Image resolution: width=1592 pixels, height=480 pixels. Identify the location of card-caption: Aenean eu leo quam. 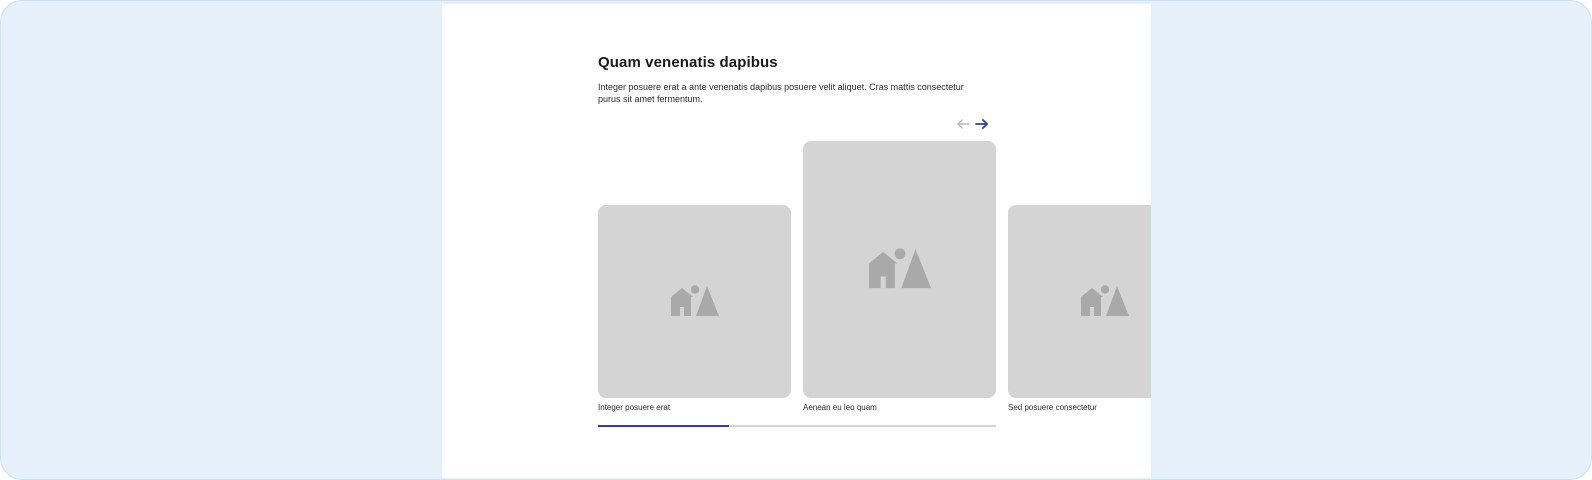
(840, 407).